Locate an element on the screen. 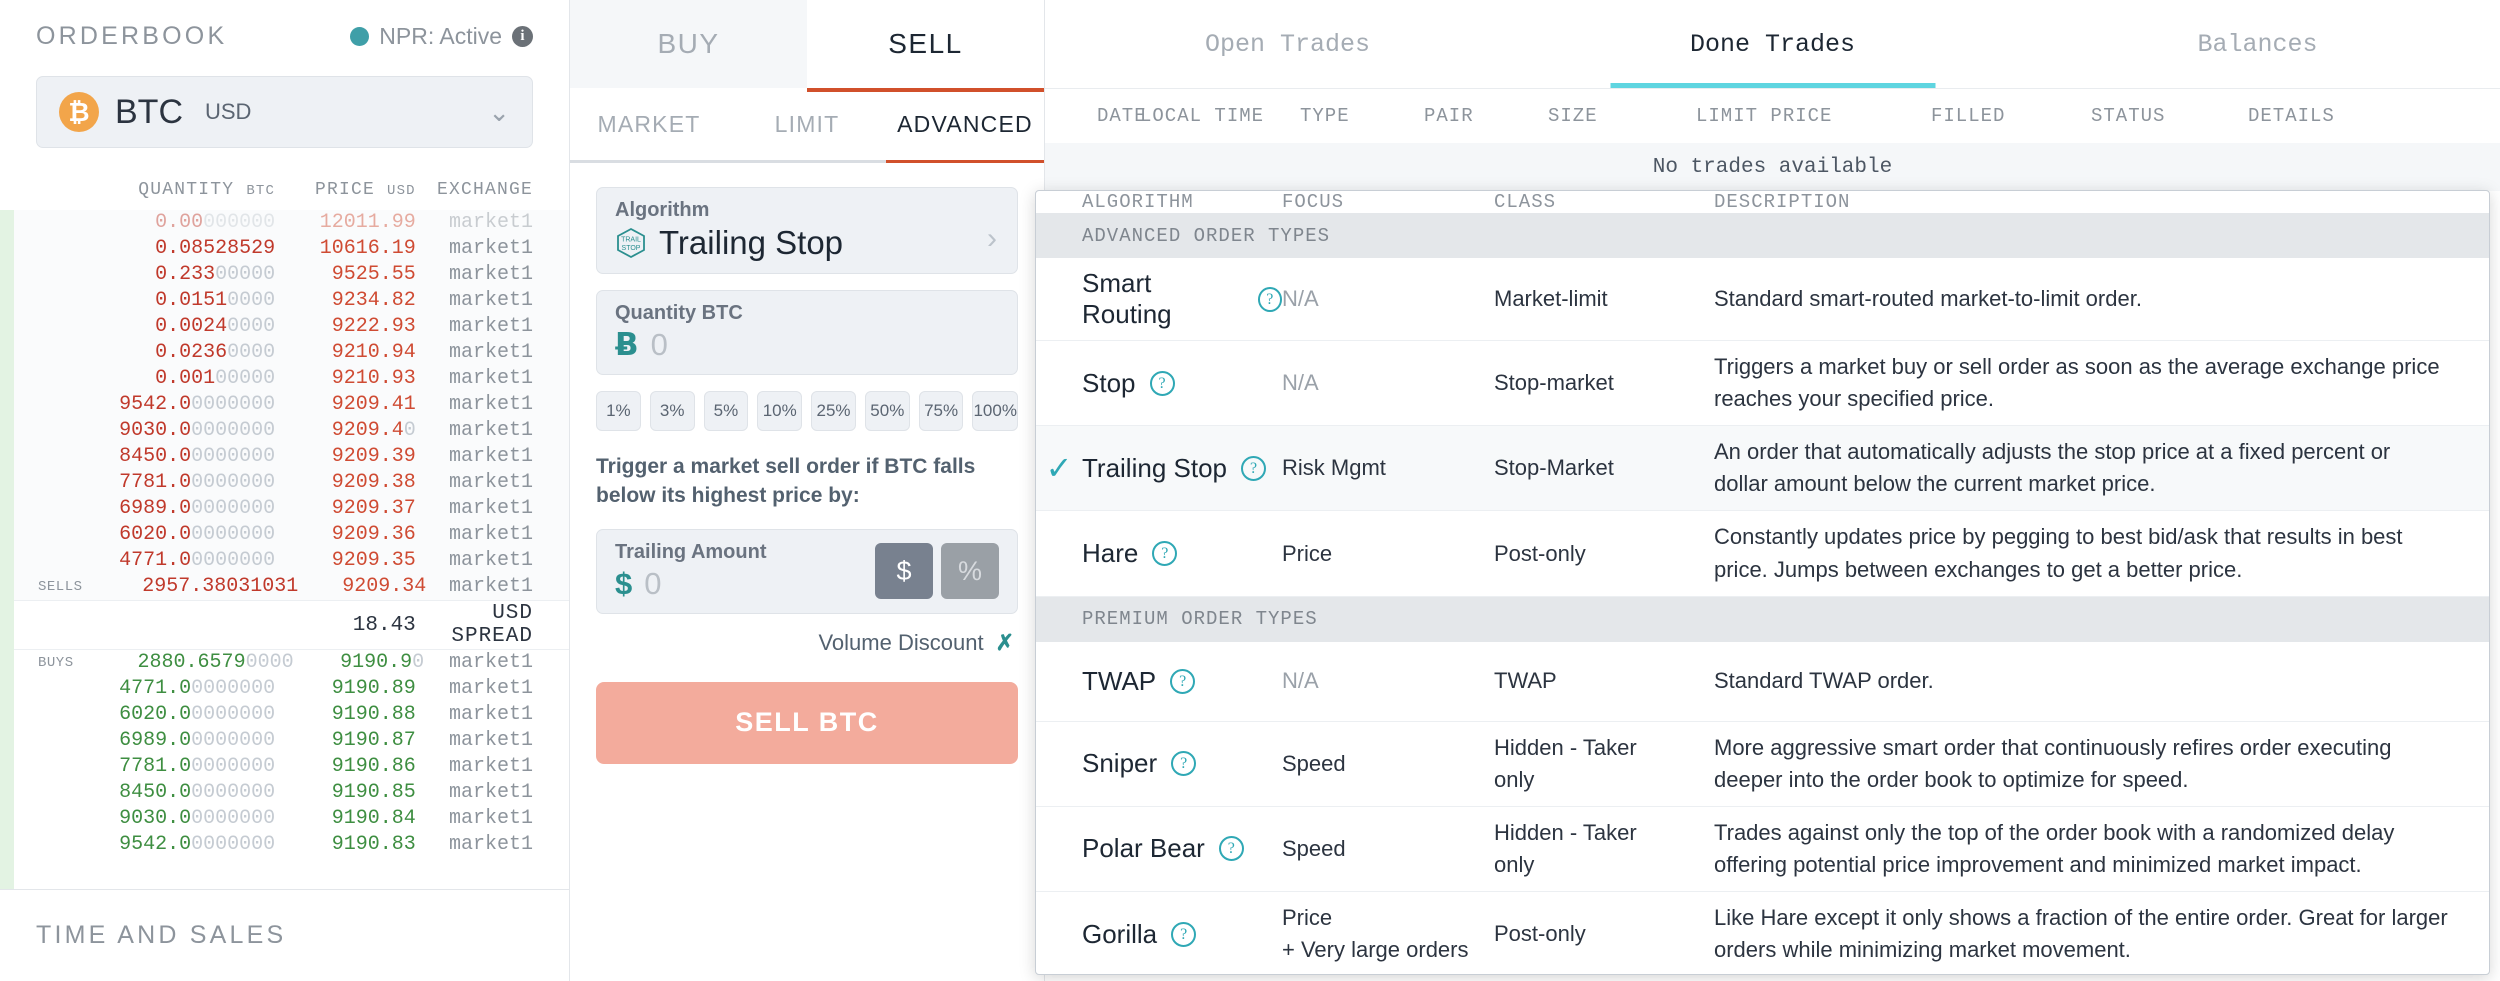 The width and height of the screenshot is (2500, 981). tab-limit: LIMIT is located at coordinates (807, 124).